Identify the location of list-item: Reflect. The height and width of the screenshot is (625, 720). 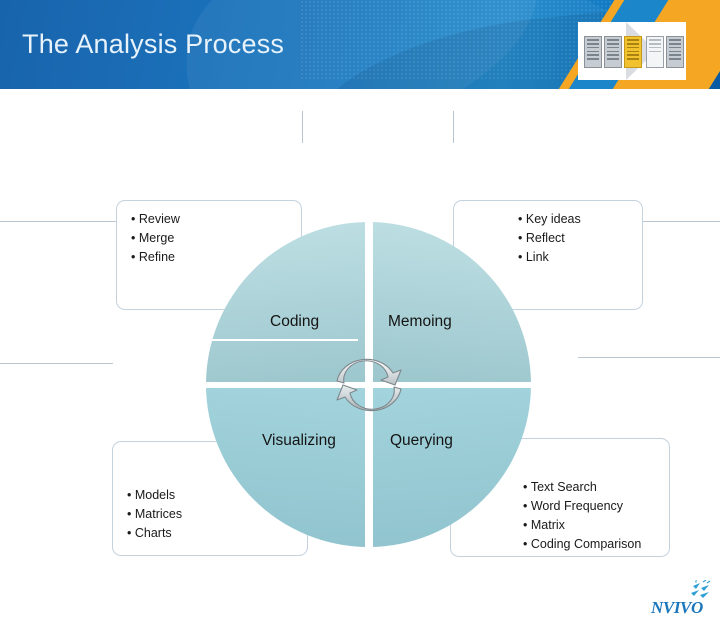
(580, 238).